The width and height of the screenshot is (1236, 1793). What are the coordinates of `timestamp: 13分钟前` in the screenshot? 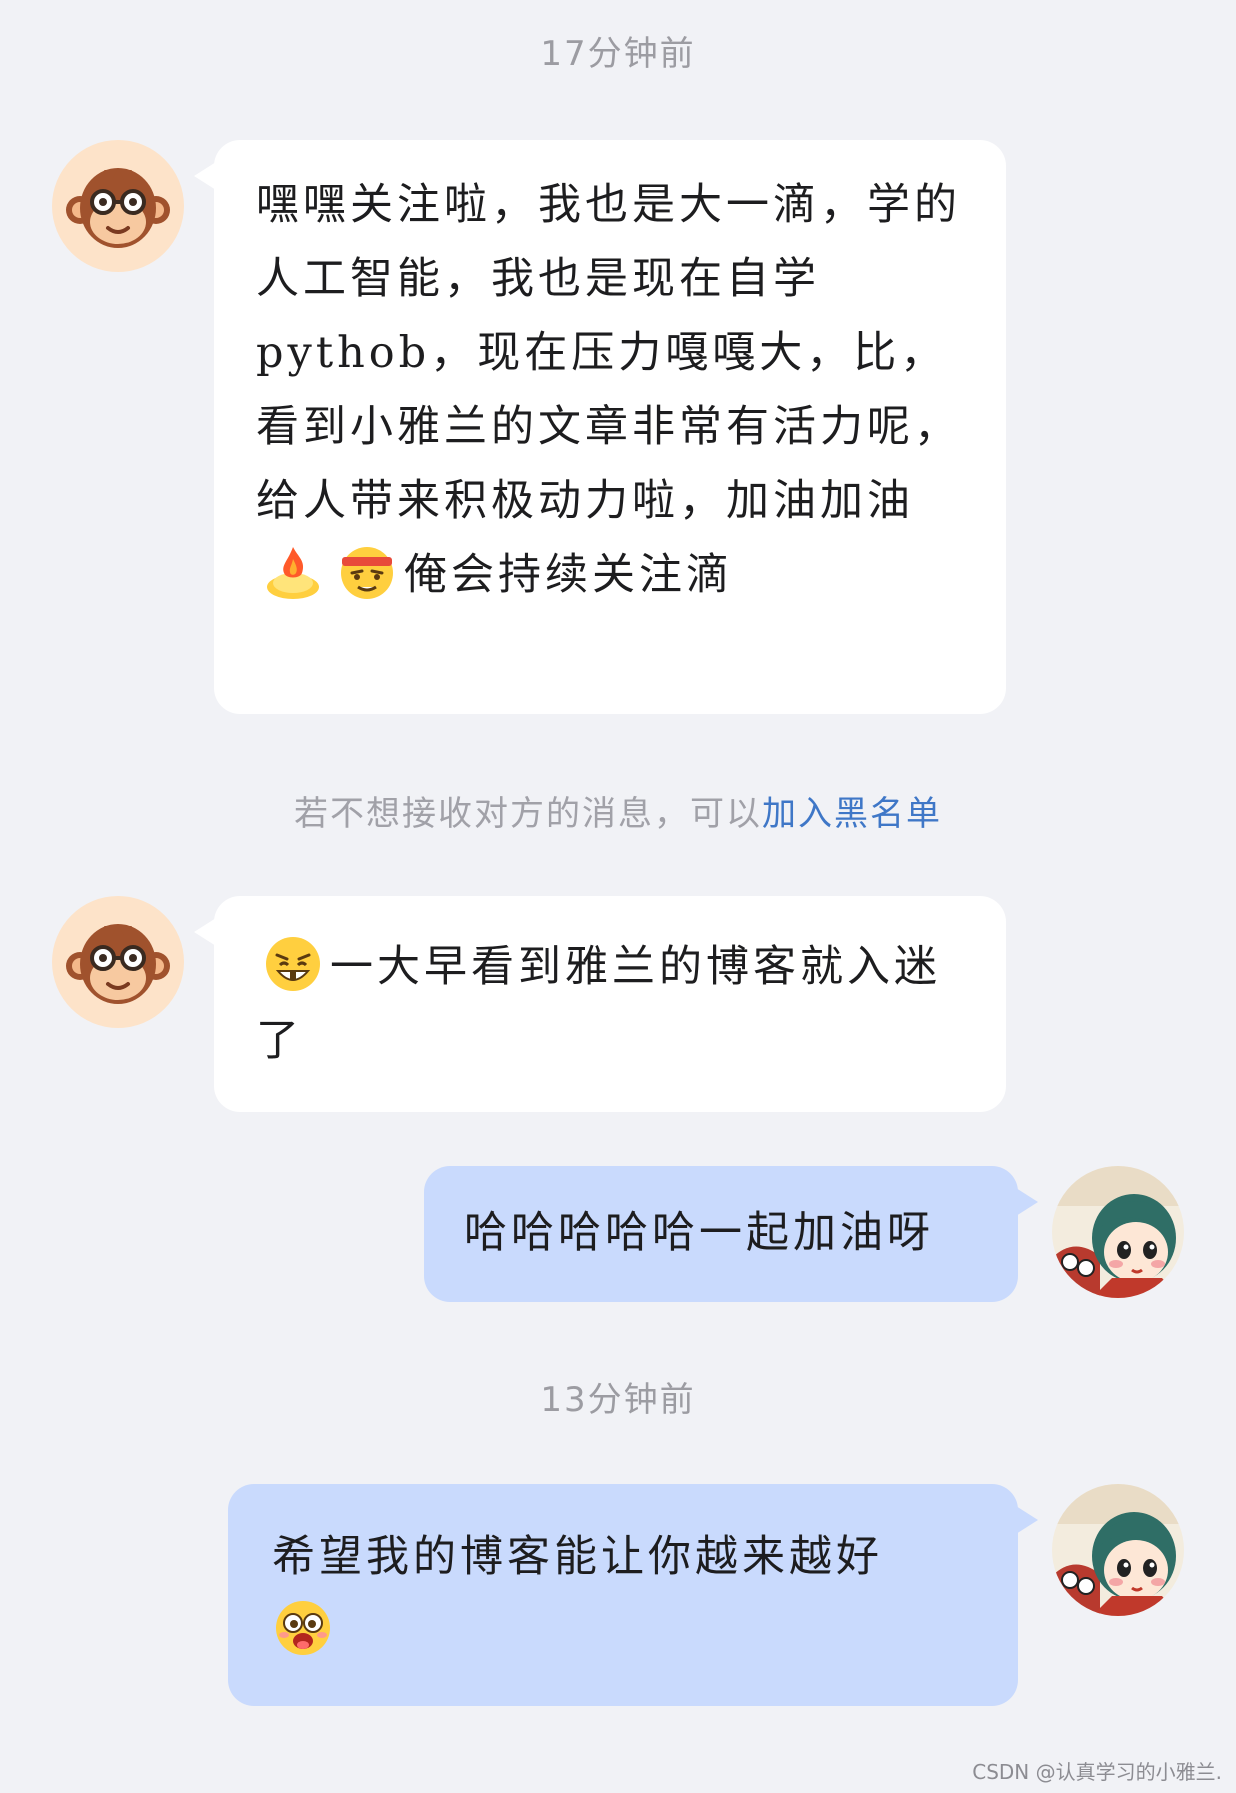 It's located at (618, 1400).